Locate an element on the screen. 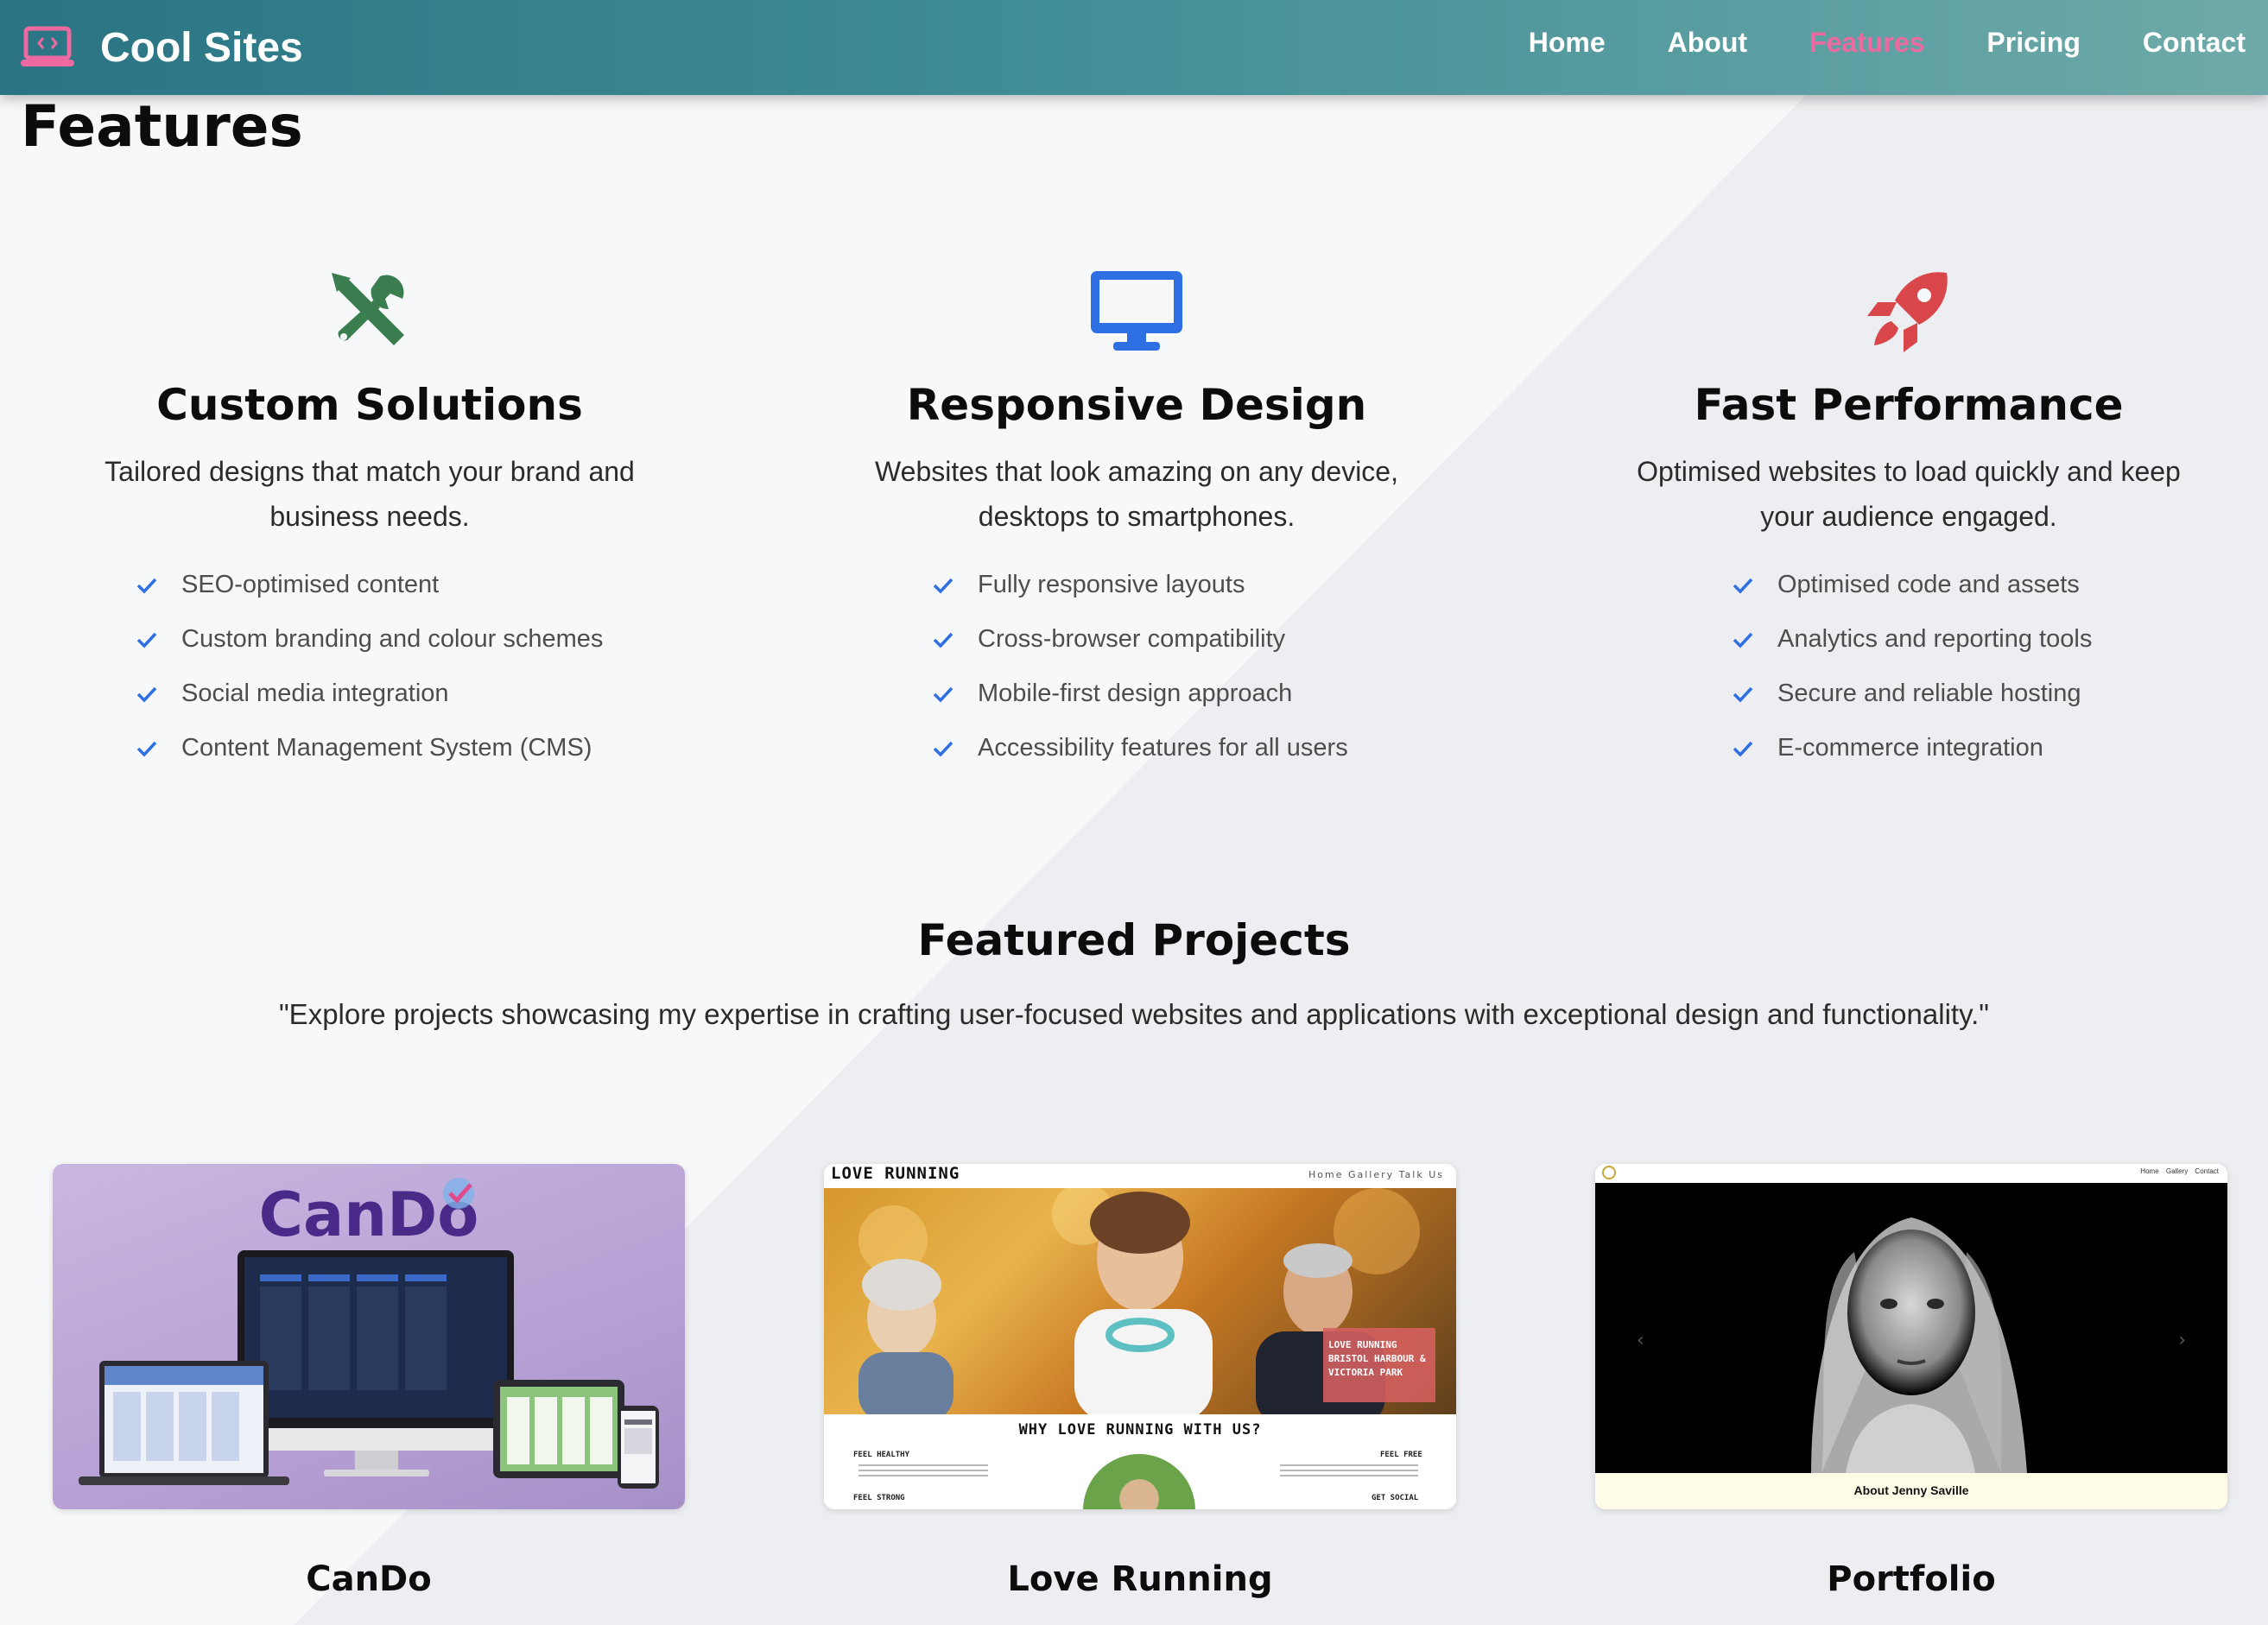 The image size is (2268, 1625). list-item-label: Custom branding and colour schemes is located at coordinates (392, 639).